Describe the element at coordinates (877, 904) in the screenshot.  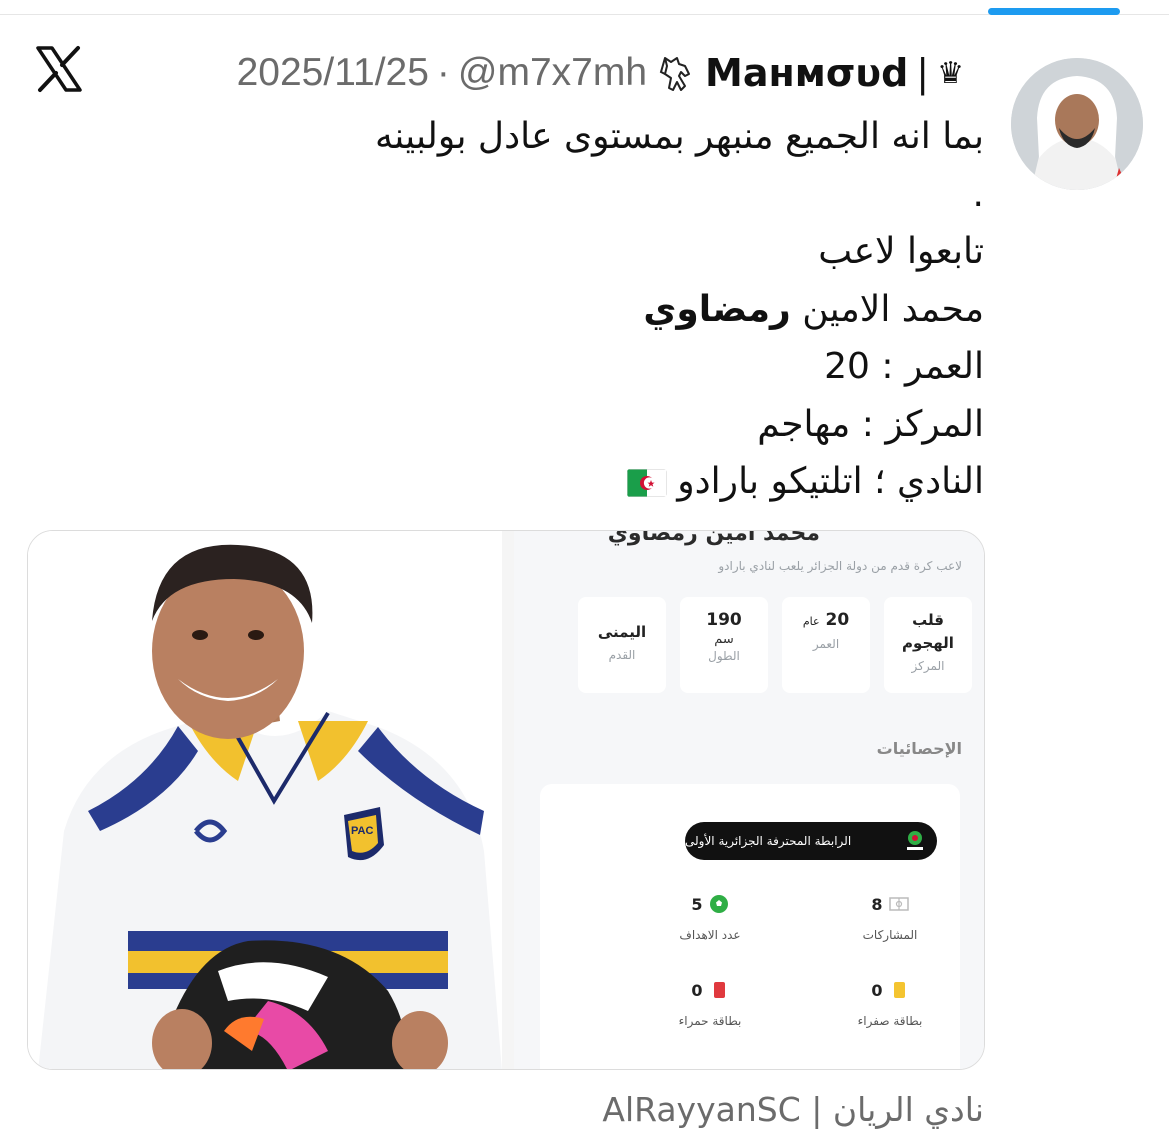
I see `stat-appearances-value: 8` at that location.